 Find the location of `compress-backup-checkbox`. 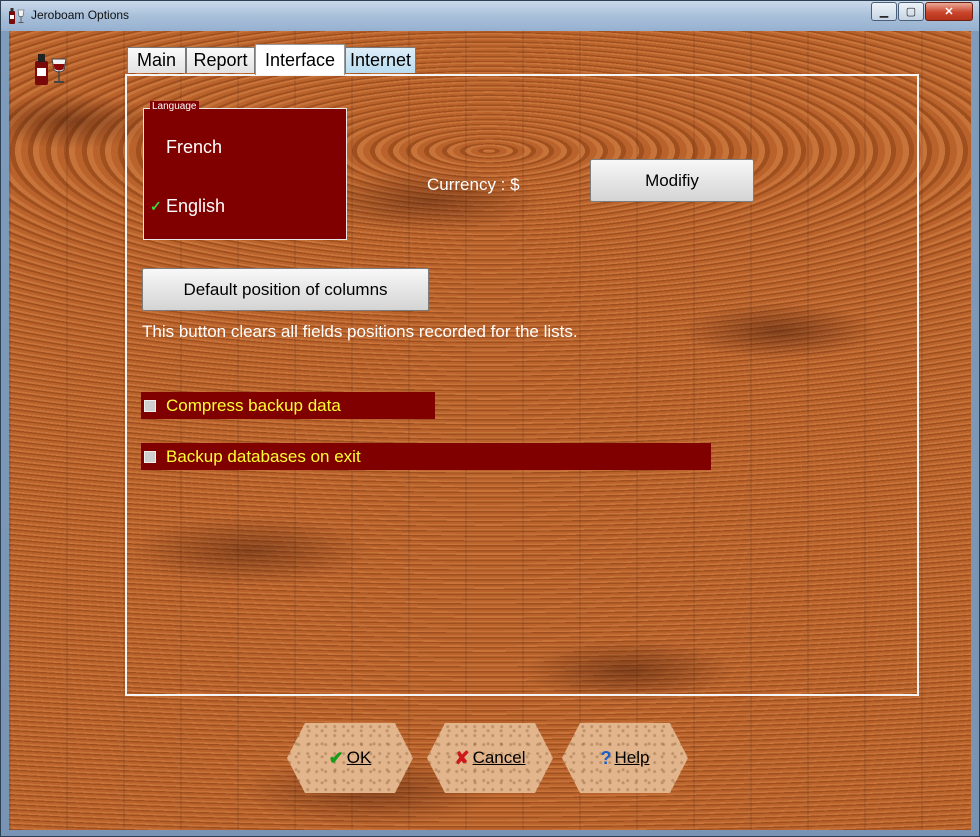

compress-backup-checkbox is located at coordinates (150, 405).